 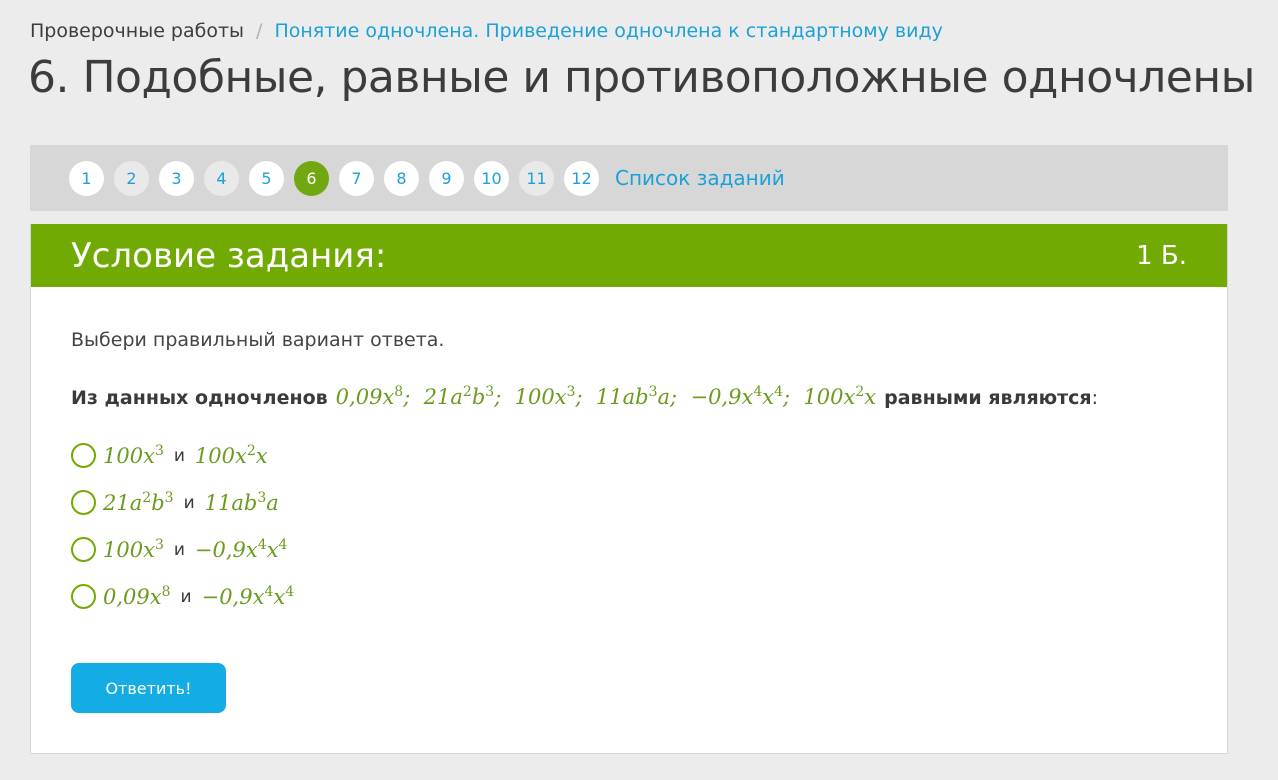 I want to click on option-3-left: 100x3, so click(x=133, y=549).